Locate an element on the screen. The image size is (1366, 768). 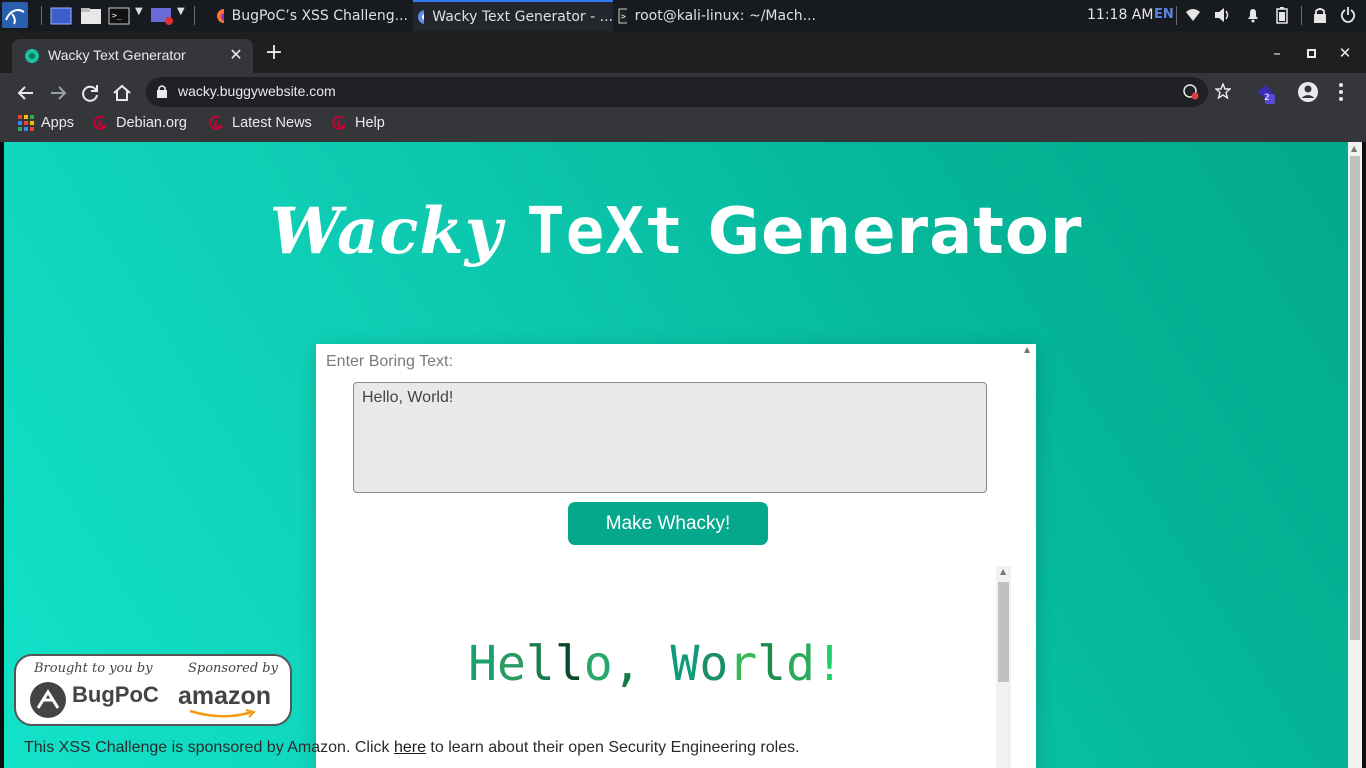
new-tab-button: + is located at coordinates (274, 53).